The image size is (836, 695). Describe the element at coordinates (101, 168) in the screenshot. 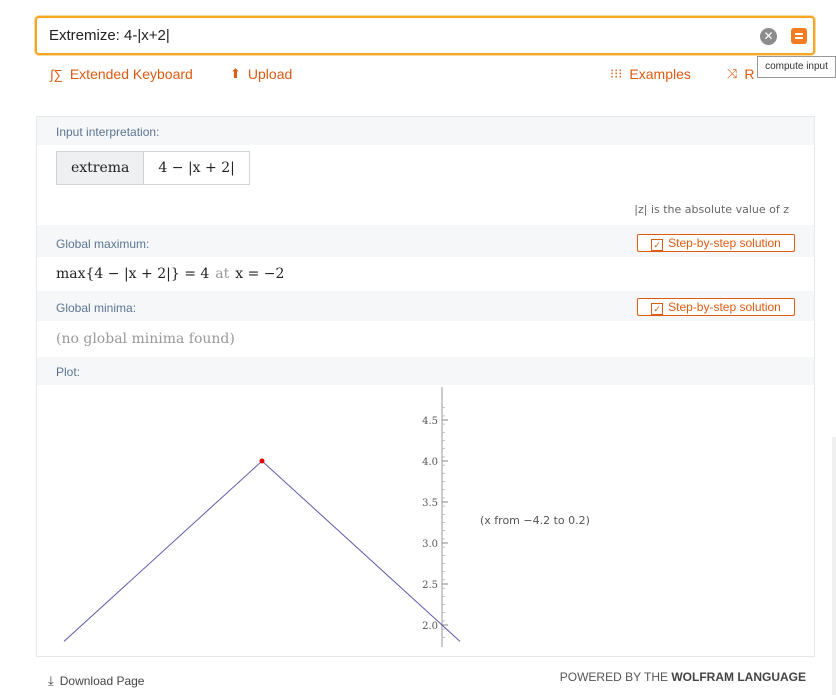

I see `interpretation-cell-extrema: extrema` at that location.